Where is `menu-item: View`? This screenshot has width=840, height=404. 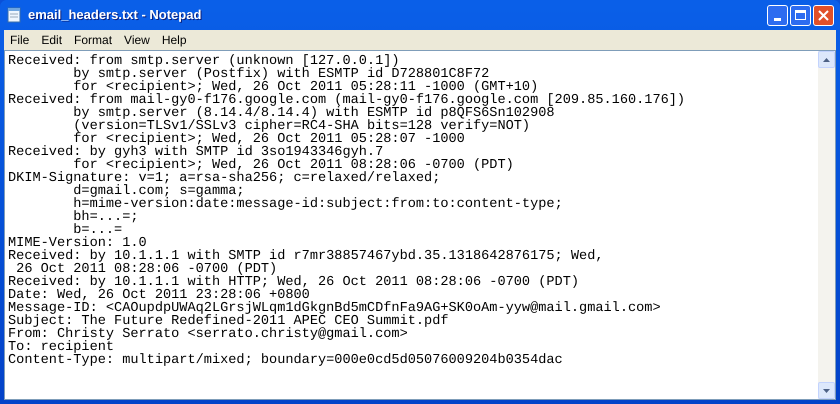 menu-item: View is located at coordinates (137, 40).